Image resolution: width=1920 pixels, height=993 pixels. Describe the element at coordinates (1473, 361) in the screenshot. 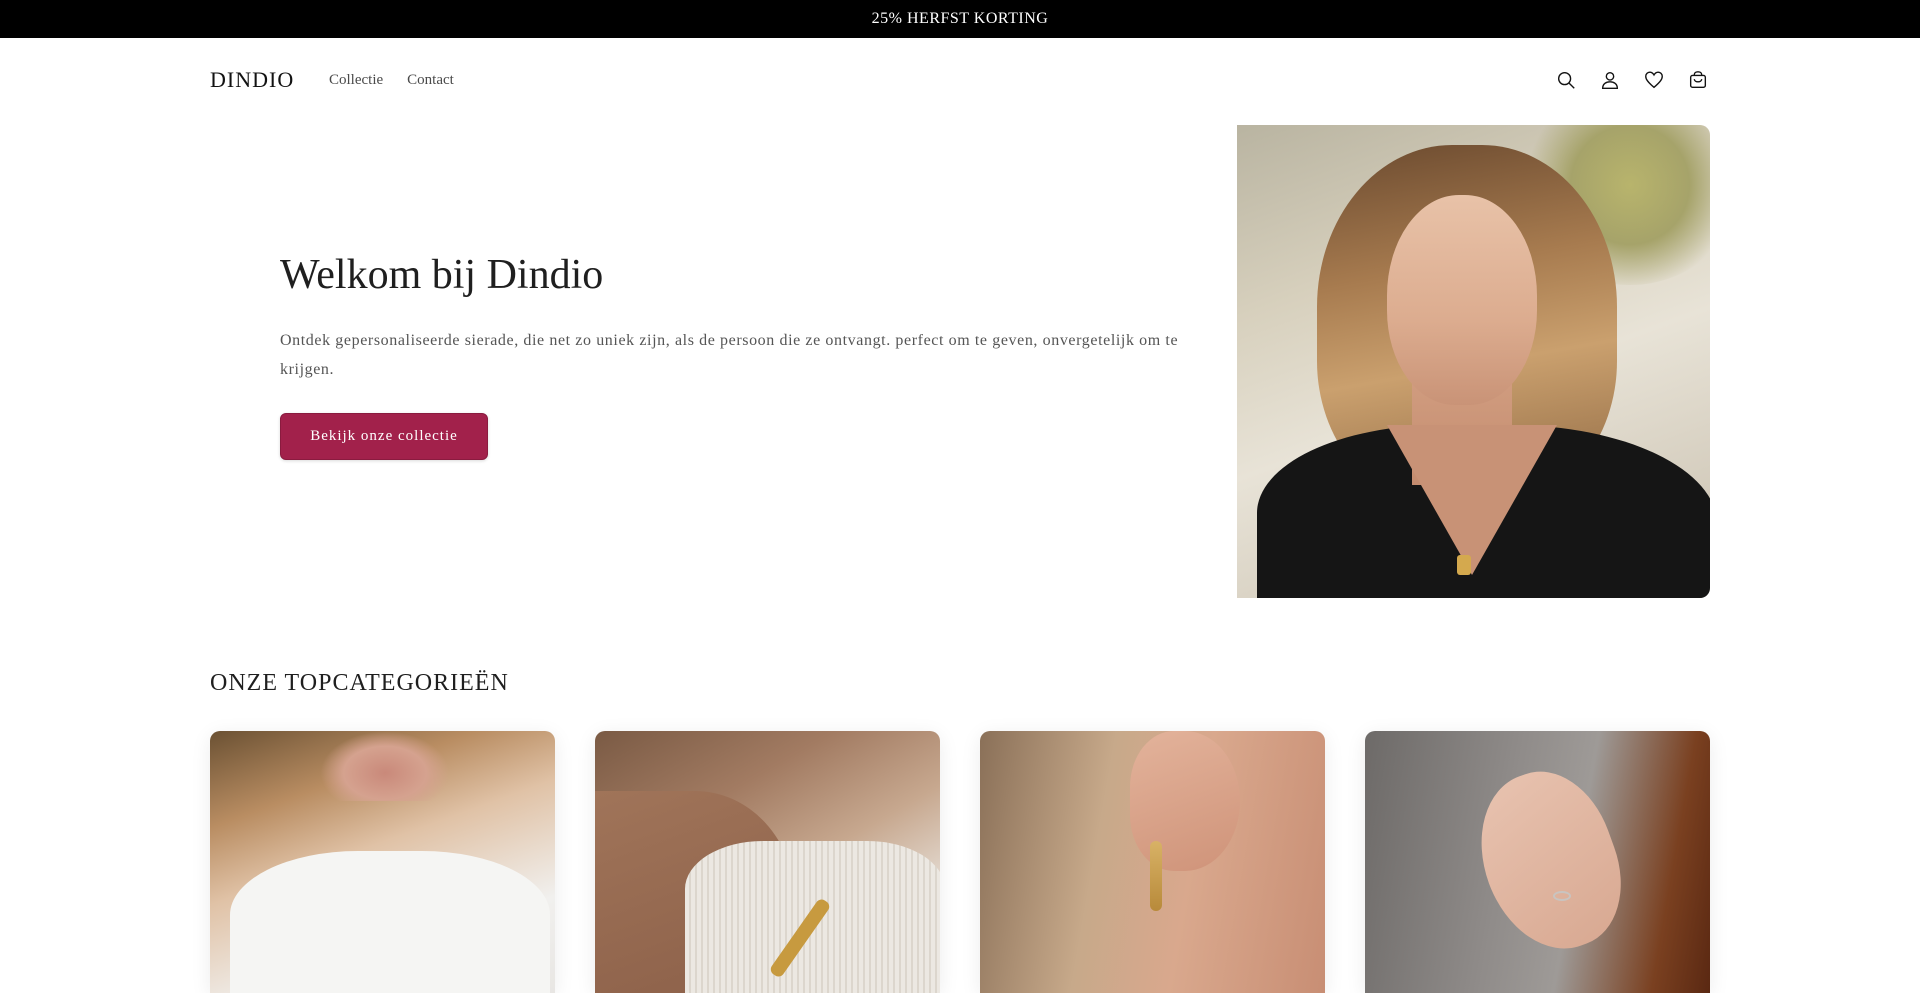

I see `hero-image` at that location.